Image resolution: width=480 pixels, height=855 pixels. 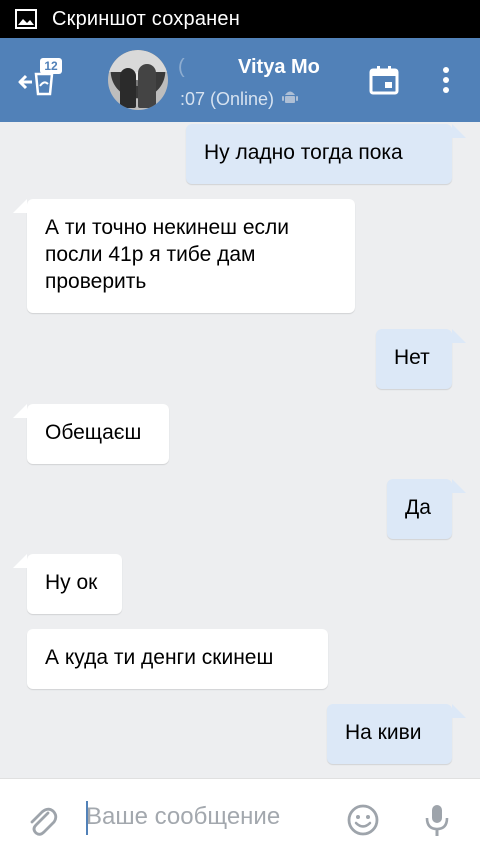 What do you see at coordinates (383, 732) in the screenshot?
I see `message-text: На киви` at bounding box center [383, 732].